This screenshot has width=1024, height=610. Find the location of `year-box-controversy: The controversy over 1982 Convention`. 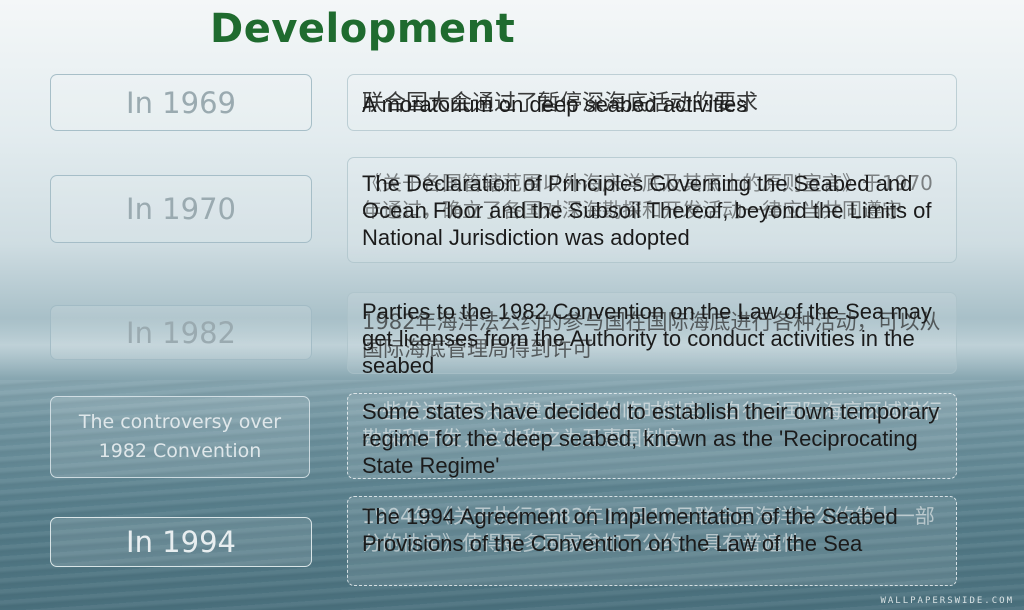

year-box-controversy: The controversy over 1982 Convention is located at coordinates (180, 437).